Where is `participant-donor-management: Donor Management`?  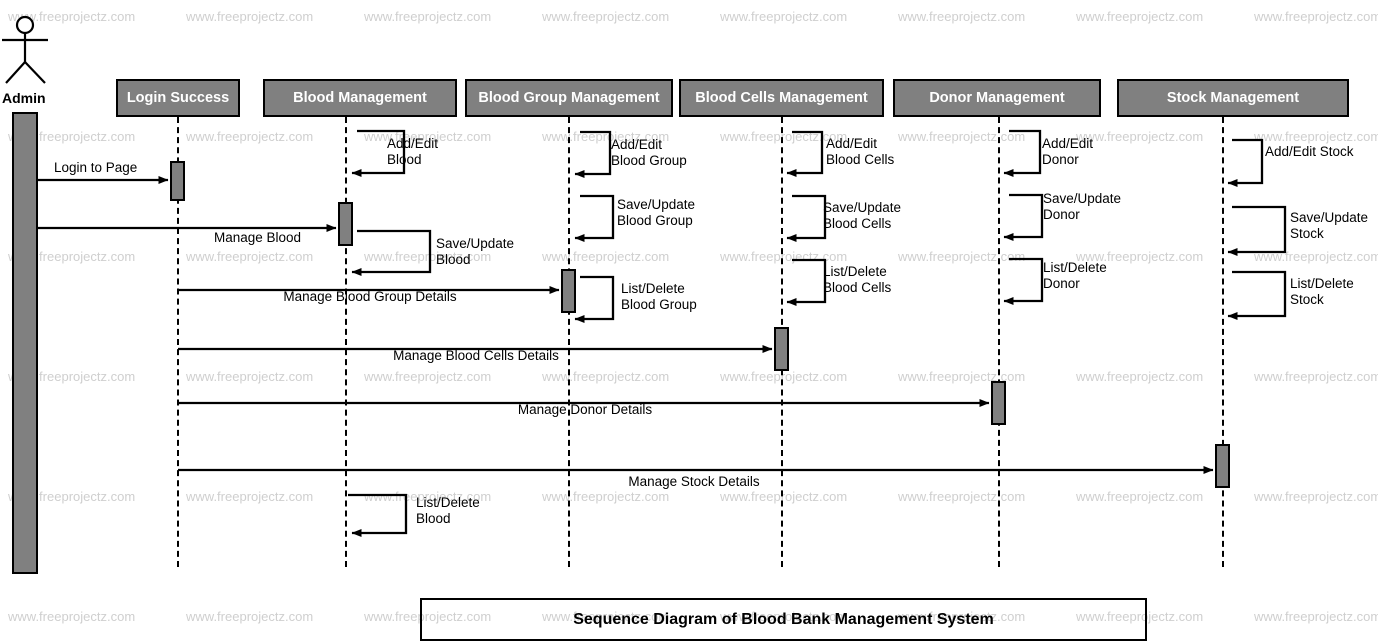
participant-donor-management: Donor Management is located at coordinates (997, 98).